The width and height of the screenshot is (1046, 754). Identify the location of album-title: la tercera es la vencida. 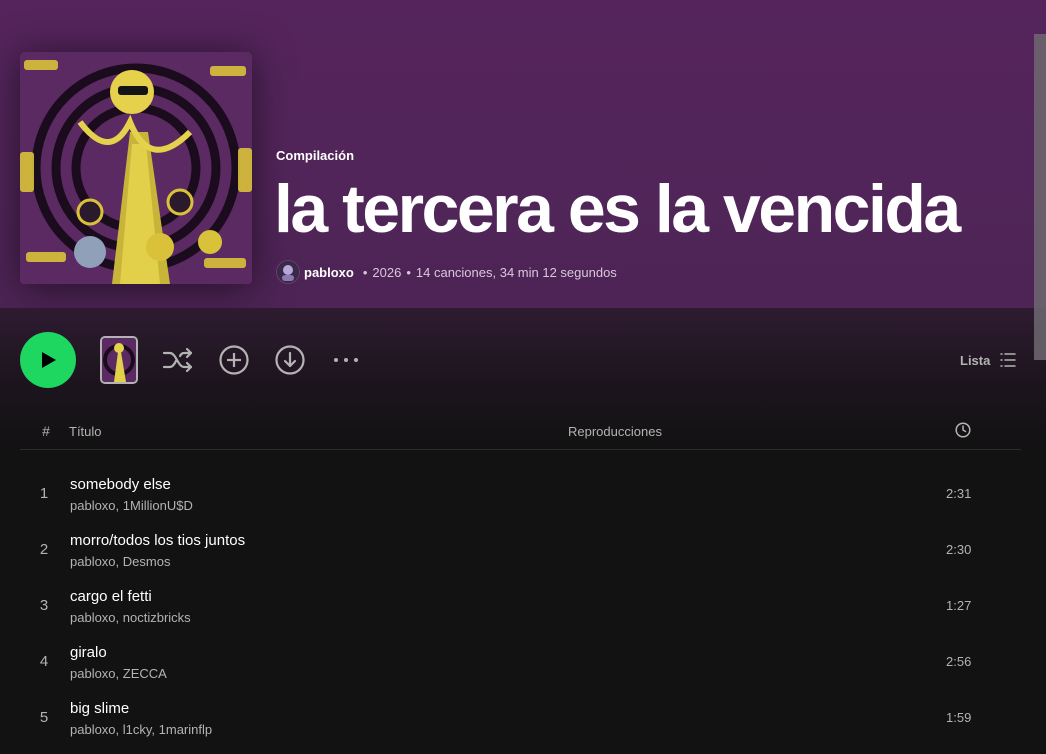
(617, 209).